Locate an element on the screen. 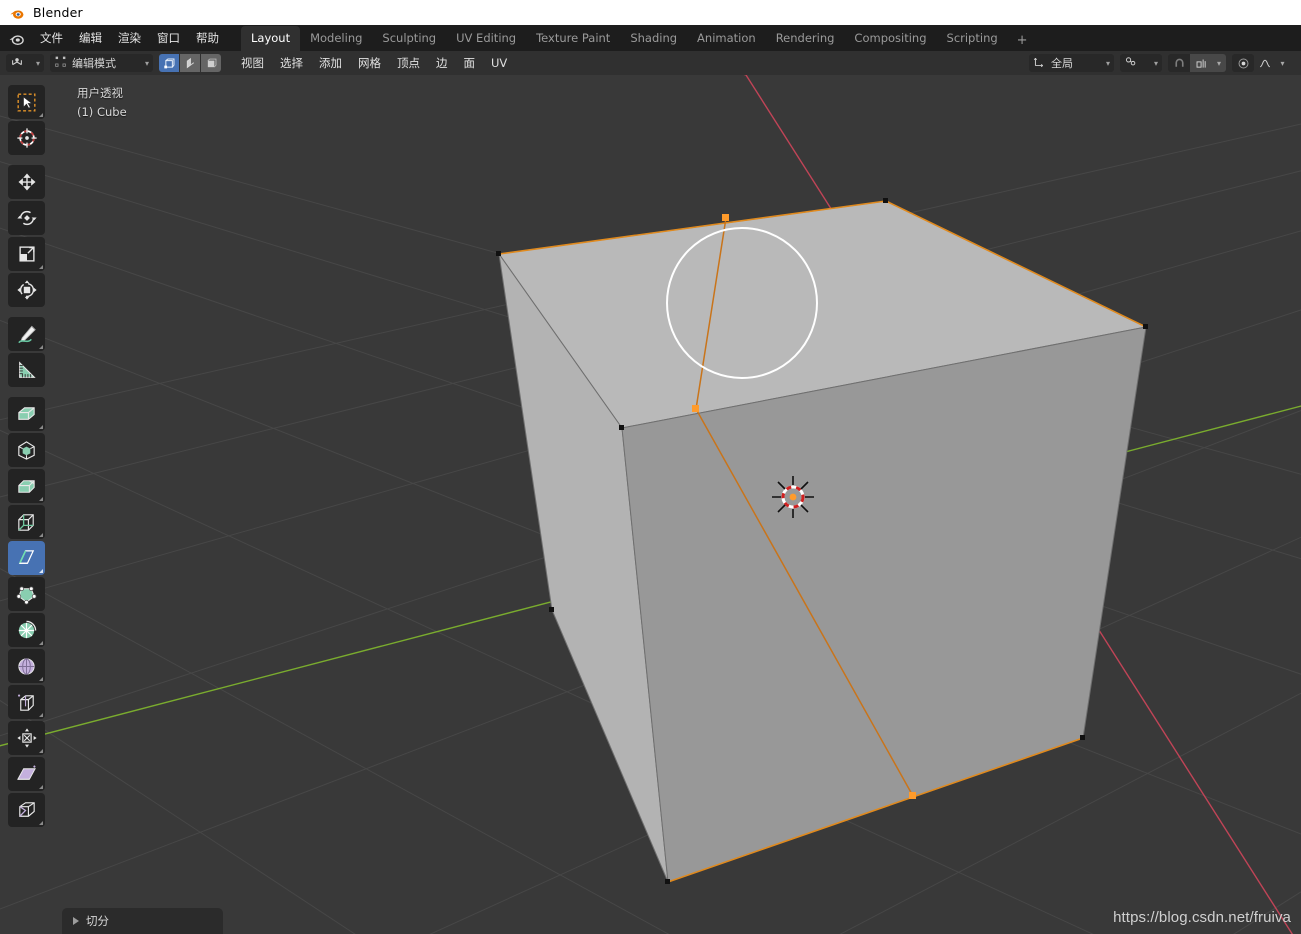  rotate-tool is located at coordinates (26, 218).